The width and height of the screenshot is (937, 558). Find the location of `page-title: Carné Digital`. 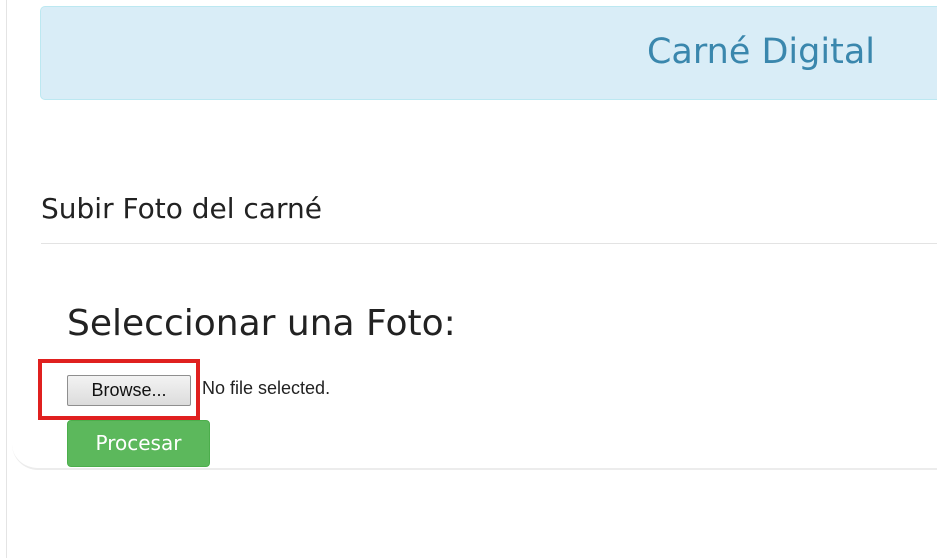

page-title: Carné Digital is located at coordinates (760, 52).